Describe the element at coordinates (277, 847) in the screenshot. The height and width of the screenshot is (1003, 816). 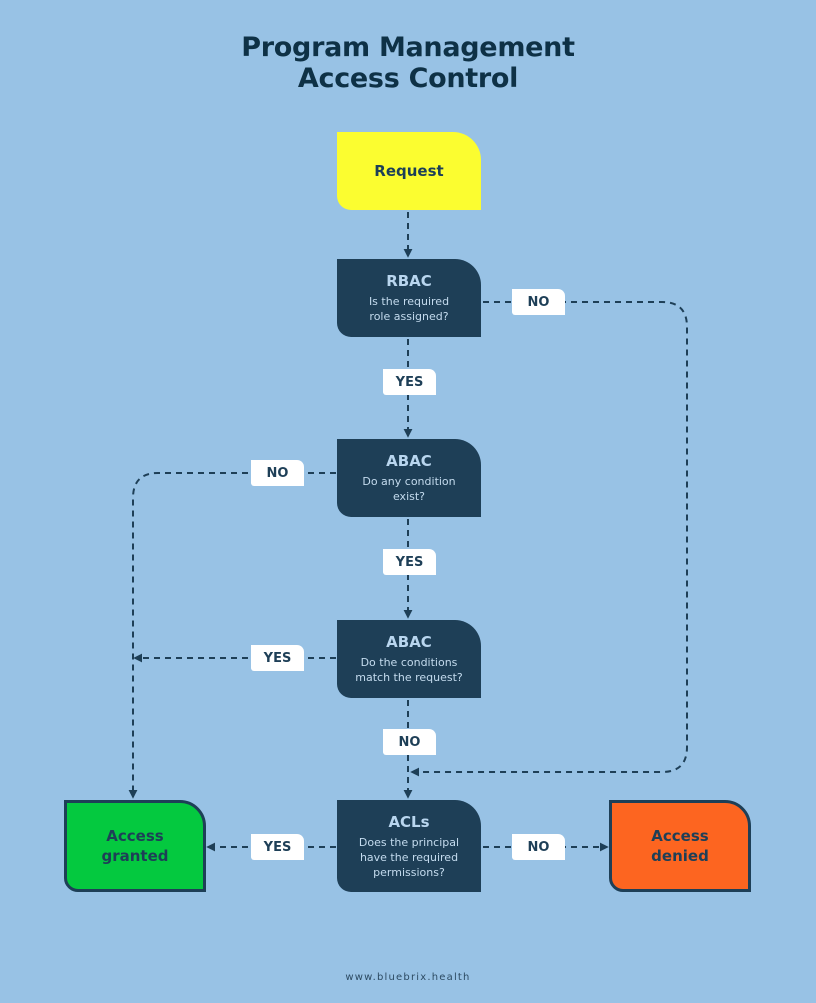
I see `acls-yes-label: YES` at that location.